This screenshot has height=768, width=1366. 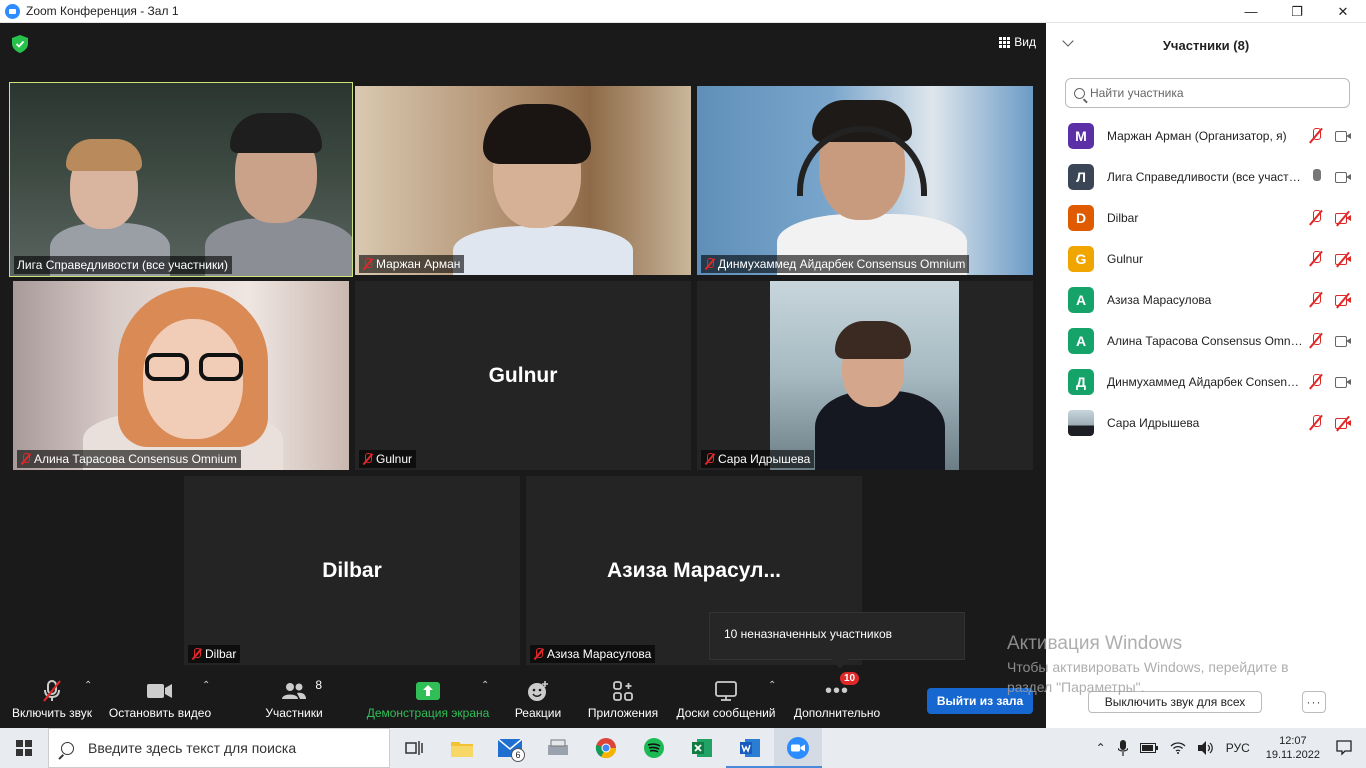 I want to click on microphone-icon, so click(x=1316, y=176).